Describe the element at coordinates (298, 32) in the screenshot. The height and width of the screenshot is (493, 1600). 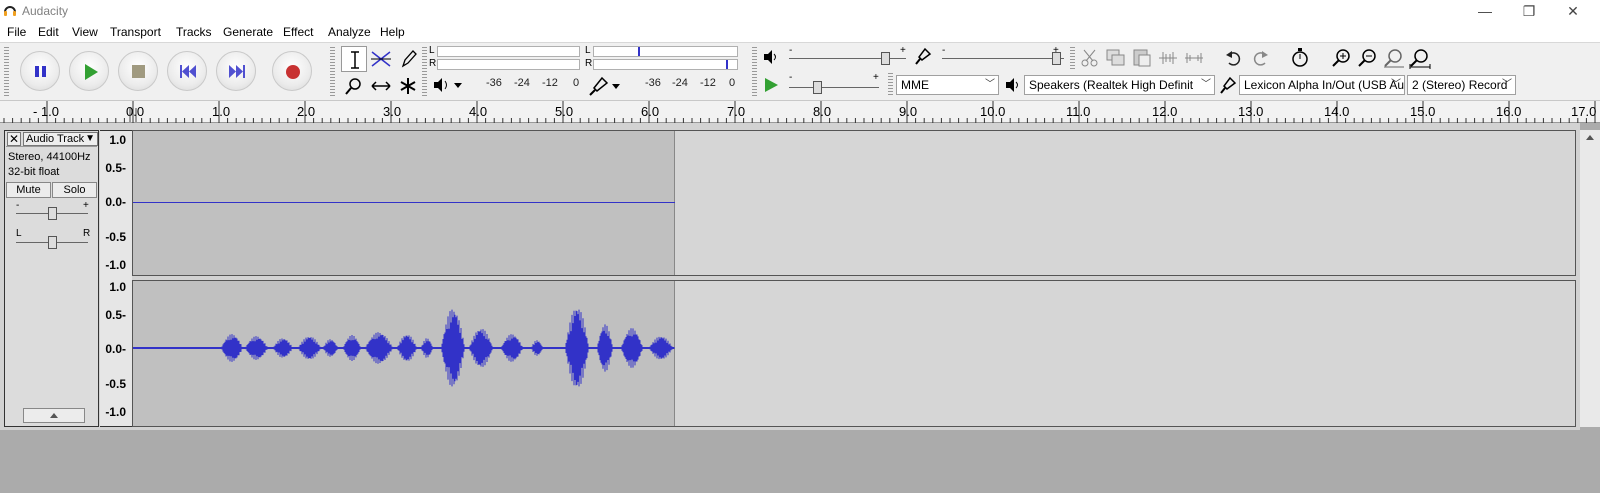
I see `menu-effect: Effect` at that location.